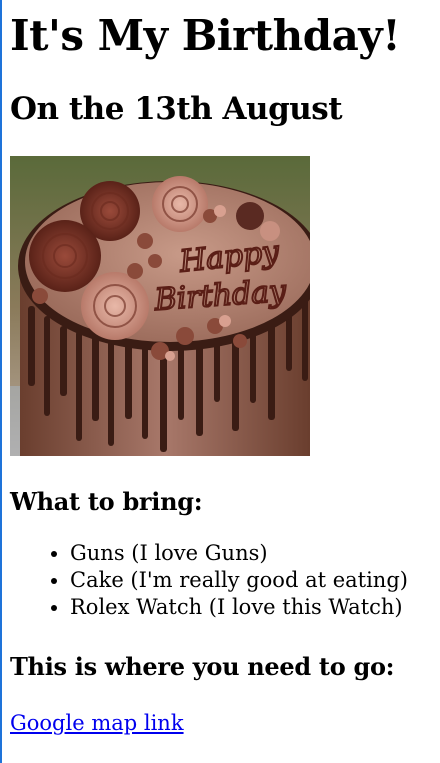 Image resolution: width=440 pixels, height=763 pixels. What do you see at coordinates (202, 666) in the screenshot?
I see `location-heading: This is where you need to go:` at bounding box center [202, 666].